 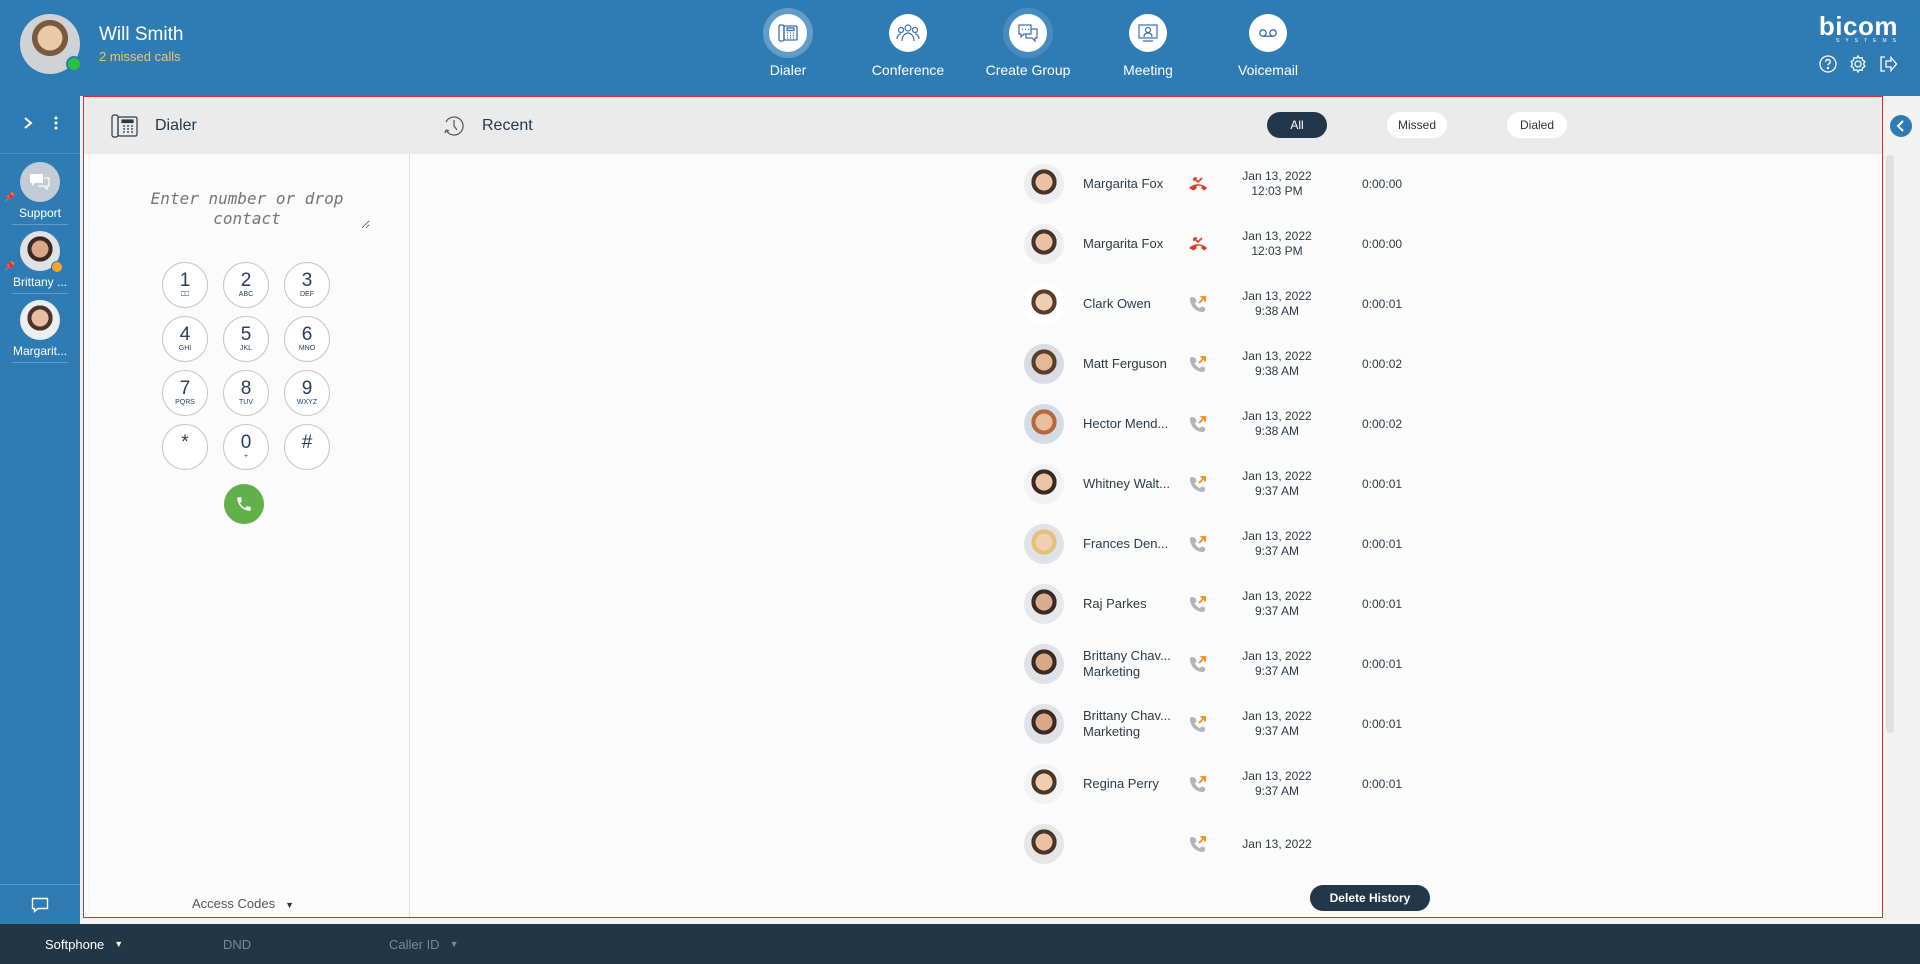 I want to click on sidebar-contact-support: 📌 Support, so click(x=40, y=193).